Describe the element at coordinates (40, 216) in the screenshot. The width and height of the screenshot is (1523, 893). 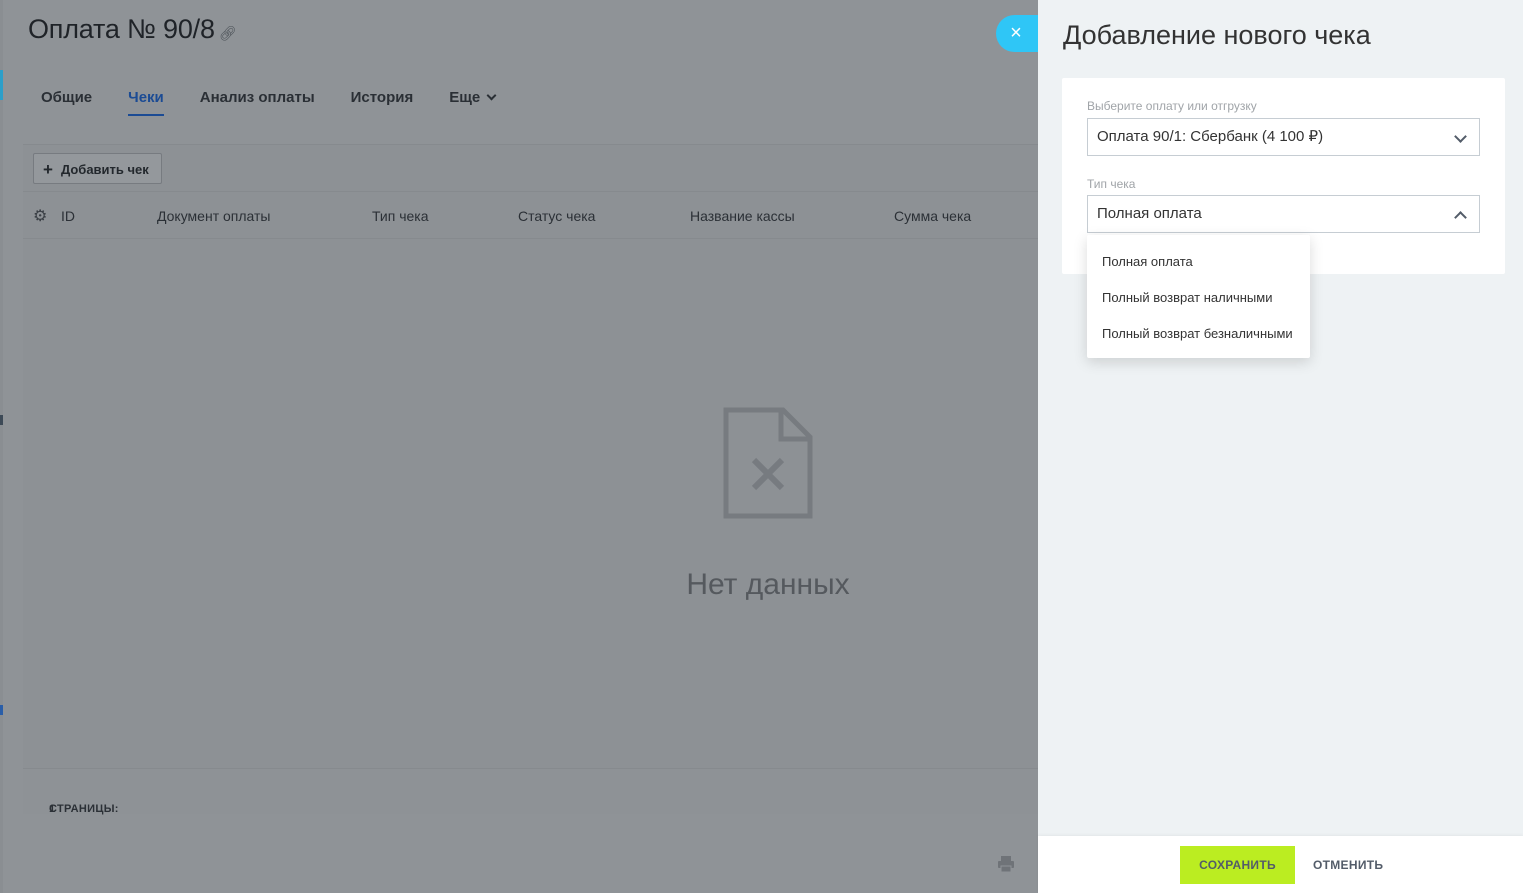
I see `gear-icon: ⚙` at that location.